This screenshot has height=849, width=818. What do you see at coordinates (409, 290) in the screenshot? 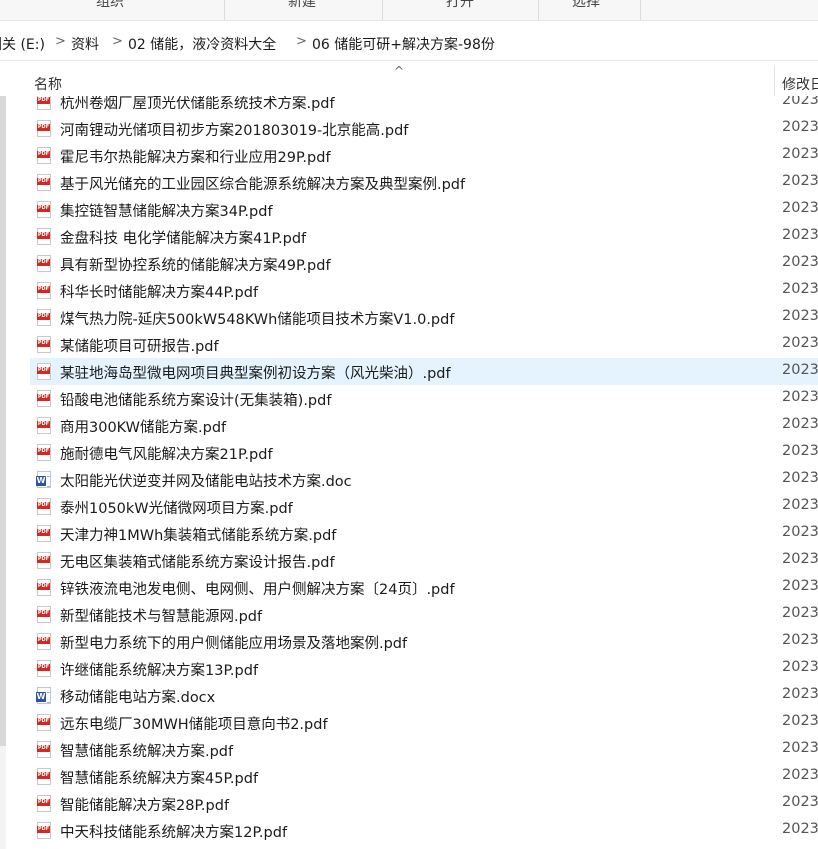
I see `file-row: PDF 科华长时储能解决方案44P.pdf 2023` at bounding box center [409, 290].